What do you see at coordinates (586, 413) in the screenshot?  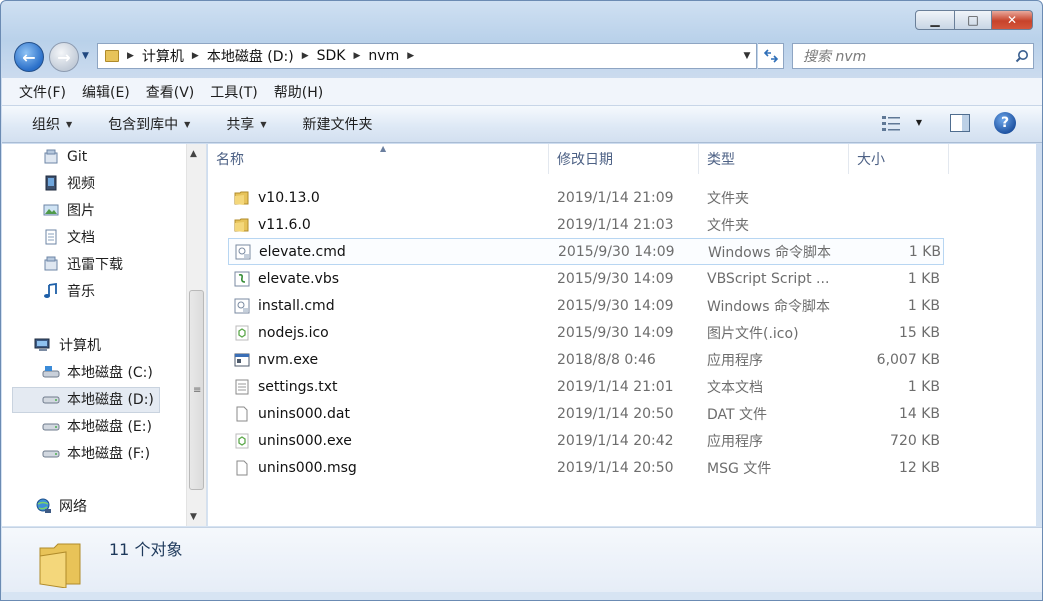 I see `file-row: unins000.dat 2019/1/14 20:50 DAT 文件 14 KB` at bounding box center [586, 413].